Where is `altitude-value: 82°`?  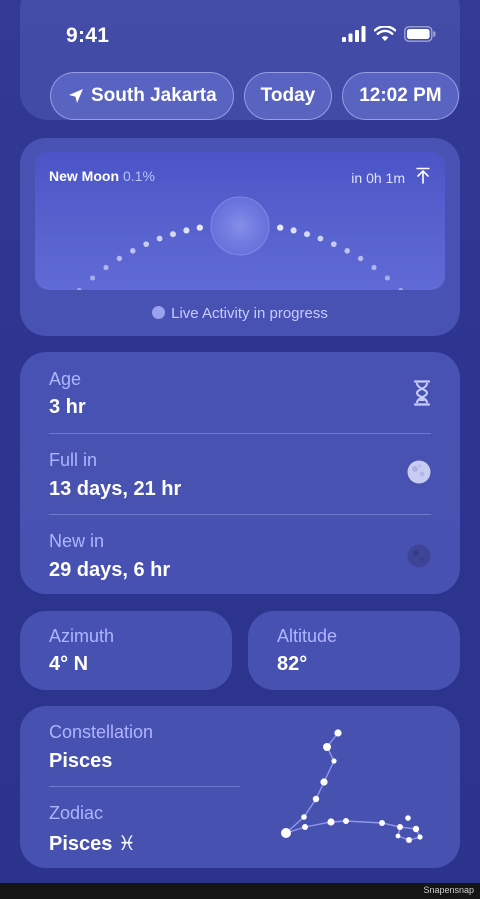
altitude-value: 82° is located at coordinates (292, 664).